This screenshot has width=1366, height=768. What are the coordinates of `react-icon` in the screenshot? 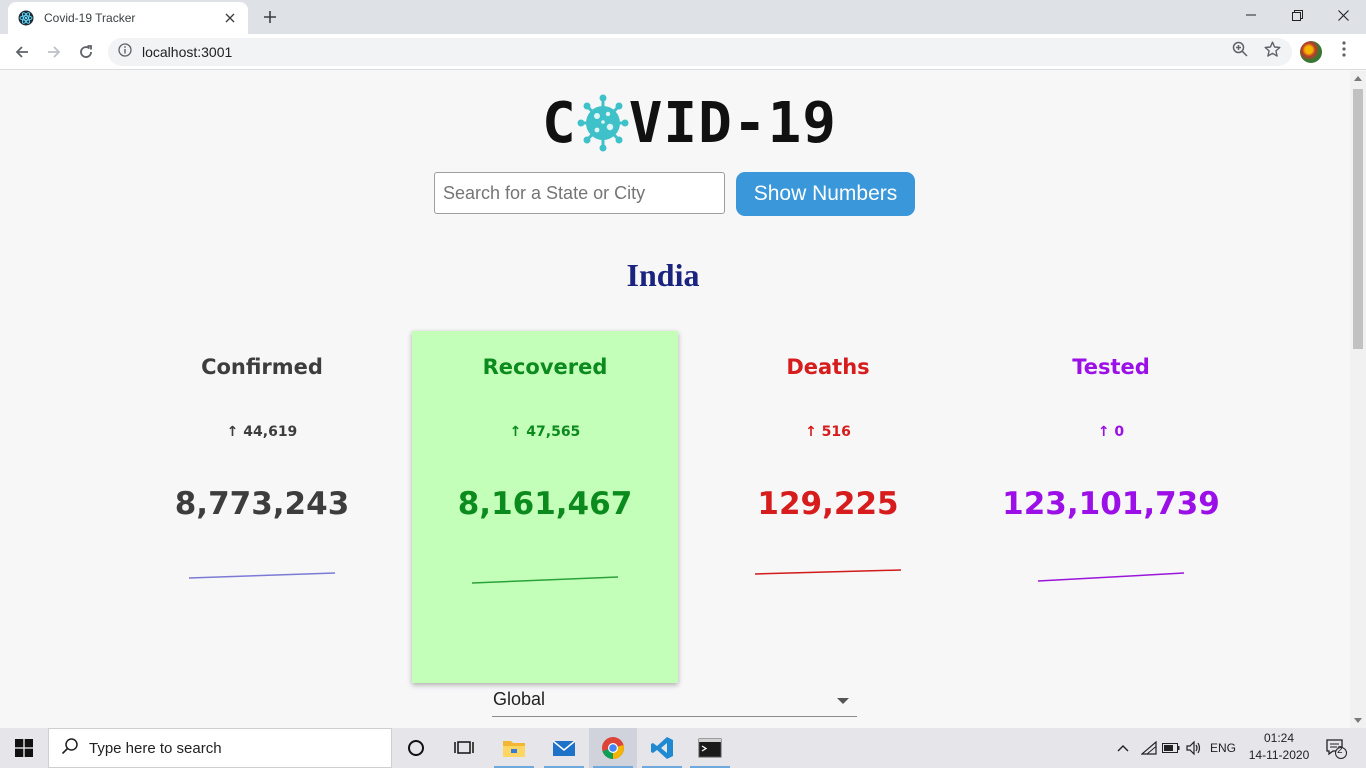 It's located at (26, 18).